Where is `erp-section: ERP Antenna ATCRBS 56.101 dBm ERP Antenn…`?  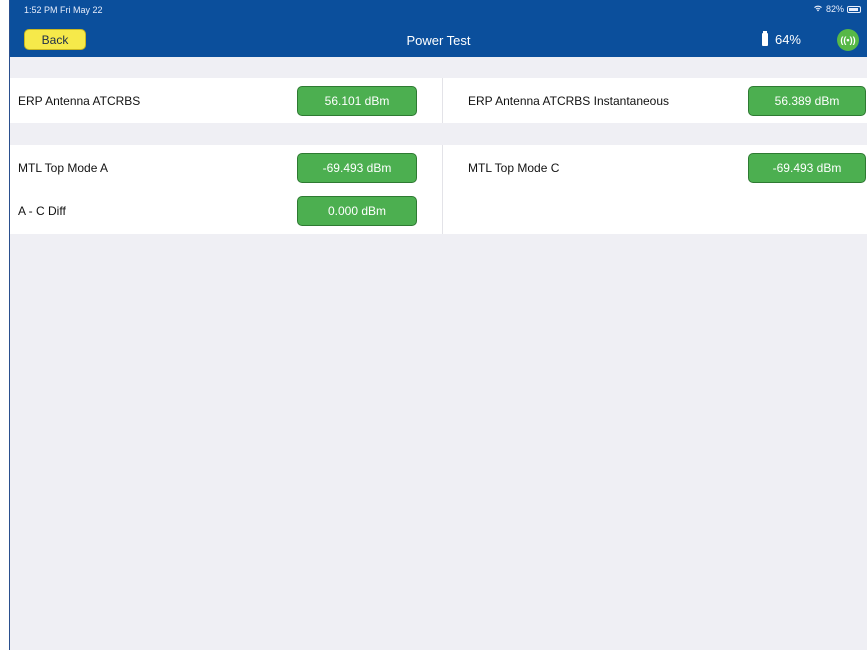 erp-section: ERP Antenna ATCRBS 56.101 dBm ERP Antenn… is located at coordinates (438, 100).